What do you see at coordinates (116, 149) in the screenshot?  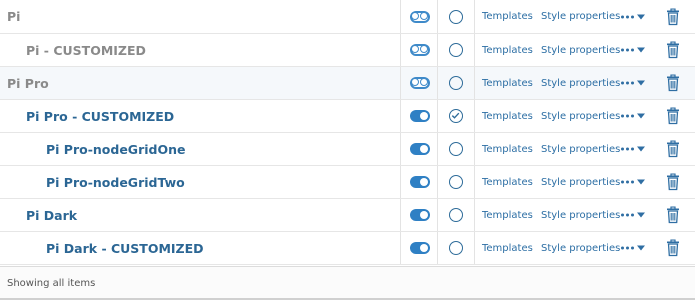 I see `theme-name: Pi Pro-nodeGridOne` at bounding box center [116, 149].